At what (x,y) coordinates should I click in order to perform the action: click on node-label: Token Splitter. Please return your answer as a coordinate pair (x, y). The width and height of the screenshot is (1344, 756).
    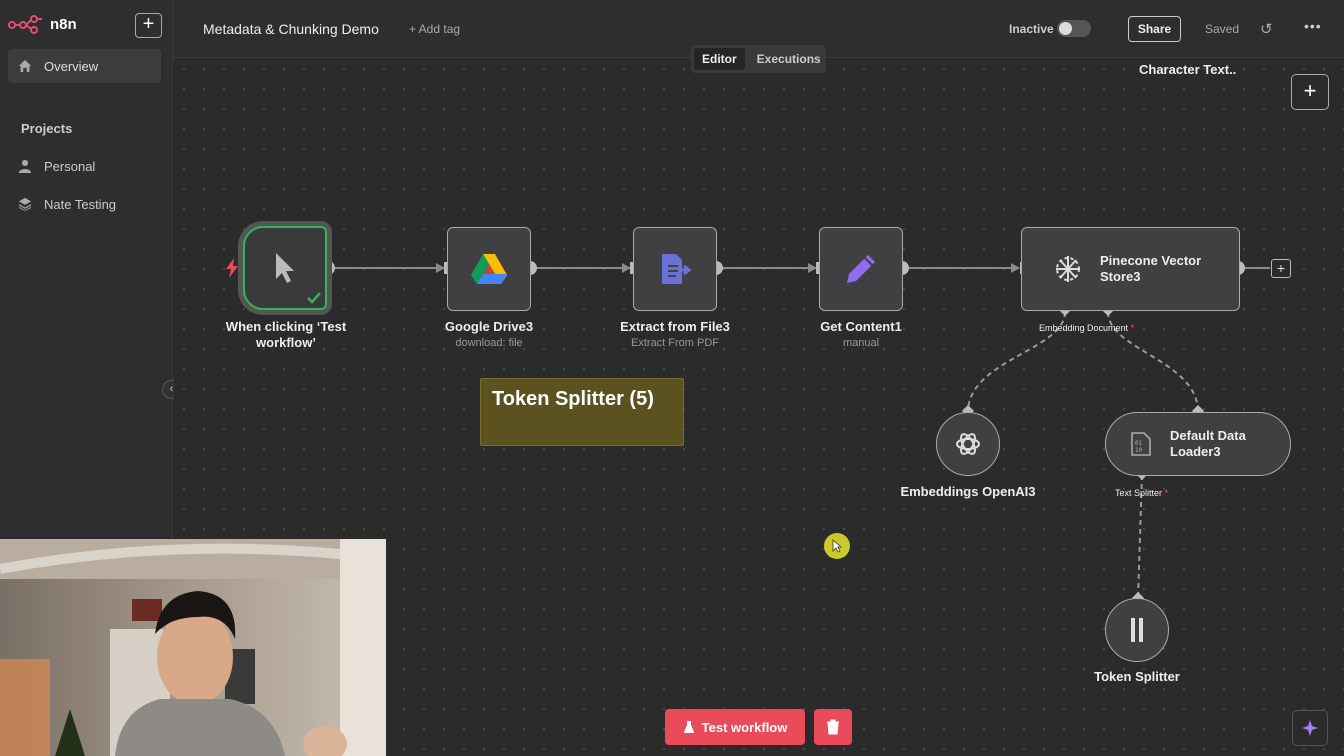
    Looking at the image, I should click on (1137, 676).